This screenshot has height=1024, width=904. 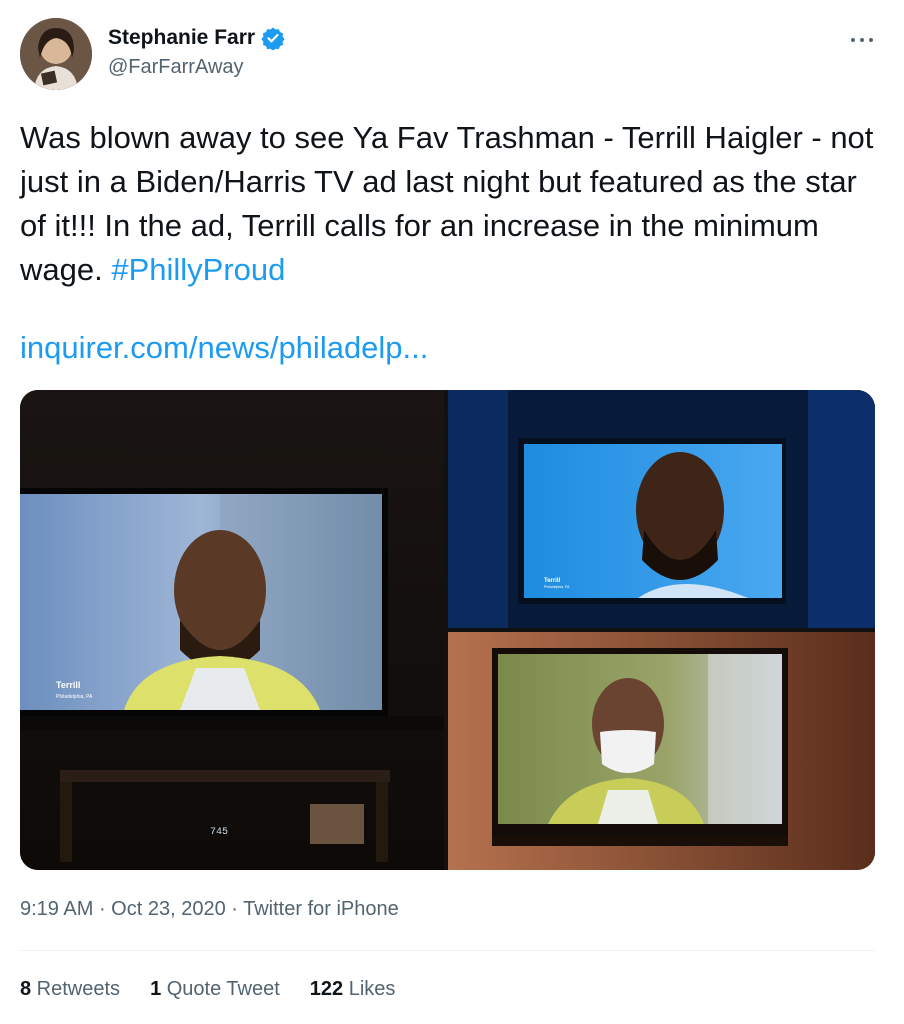 I want to click on author-handle: @FarFarrAway, so click(x=176, y=67).